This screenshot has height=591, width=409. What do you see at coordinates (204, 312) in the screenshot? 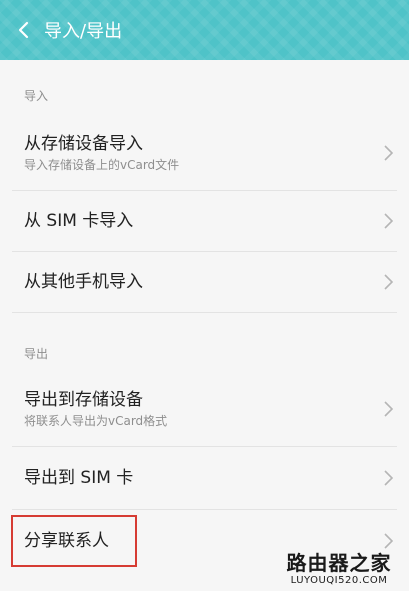
I see `divider` at bounding box center [204, 312].